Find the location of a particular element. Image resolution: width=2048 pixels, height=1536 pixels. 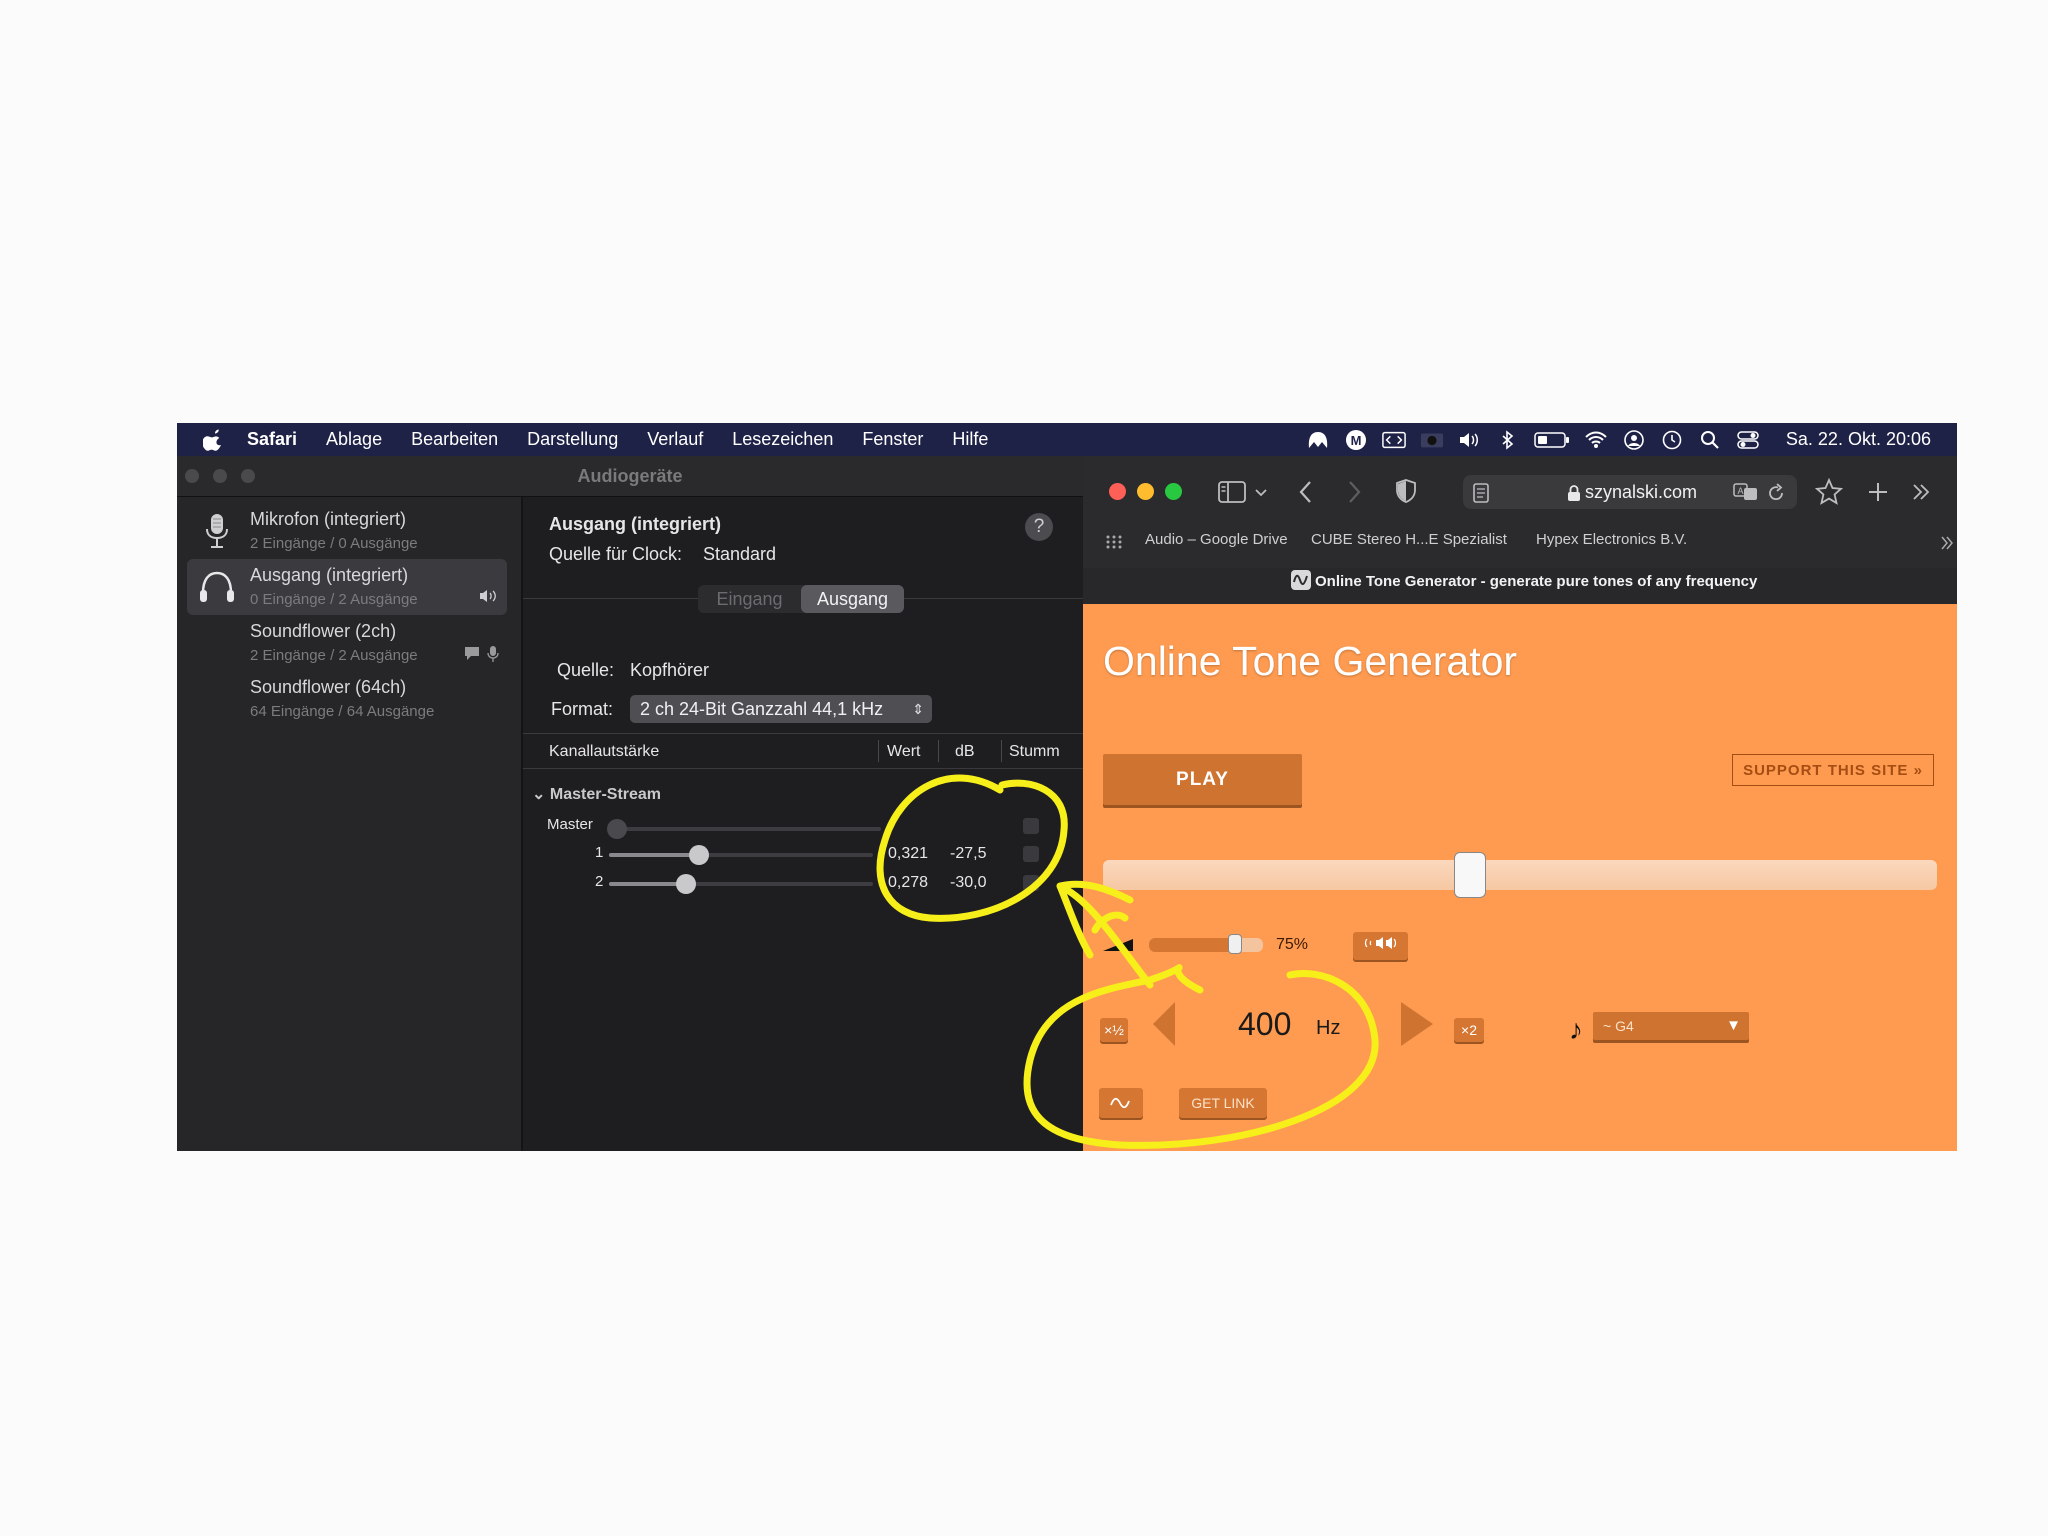

decrease-frequency-icon is located at coordinates (1164, 1024).